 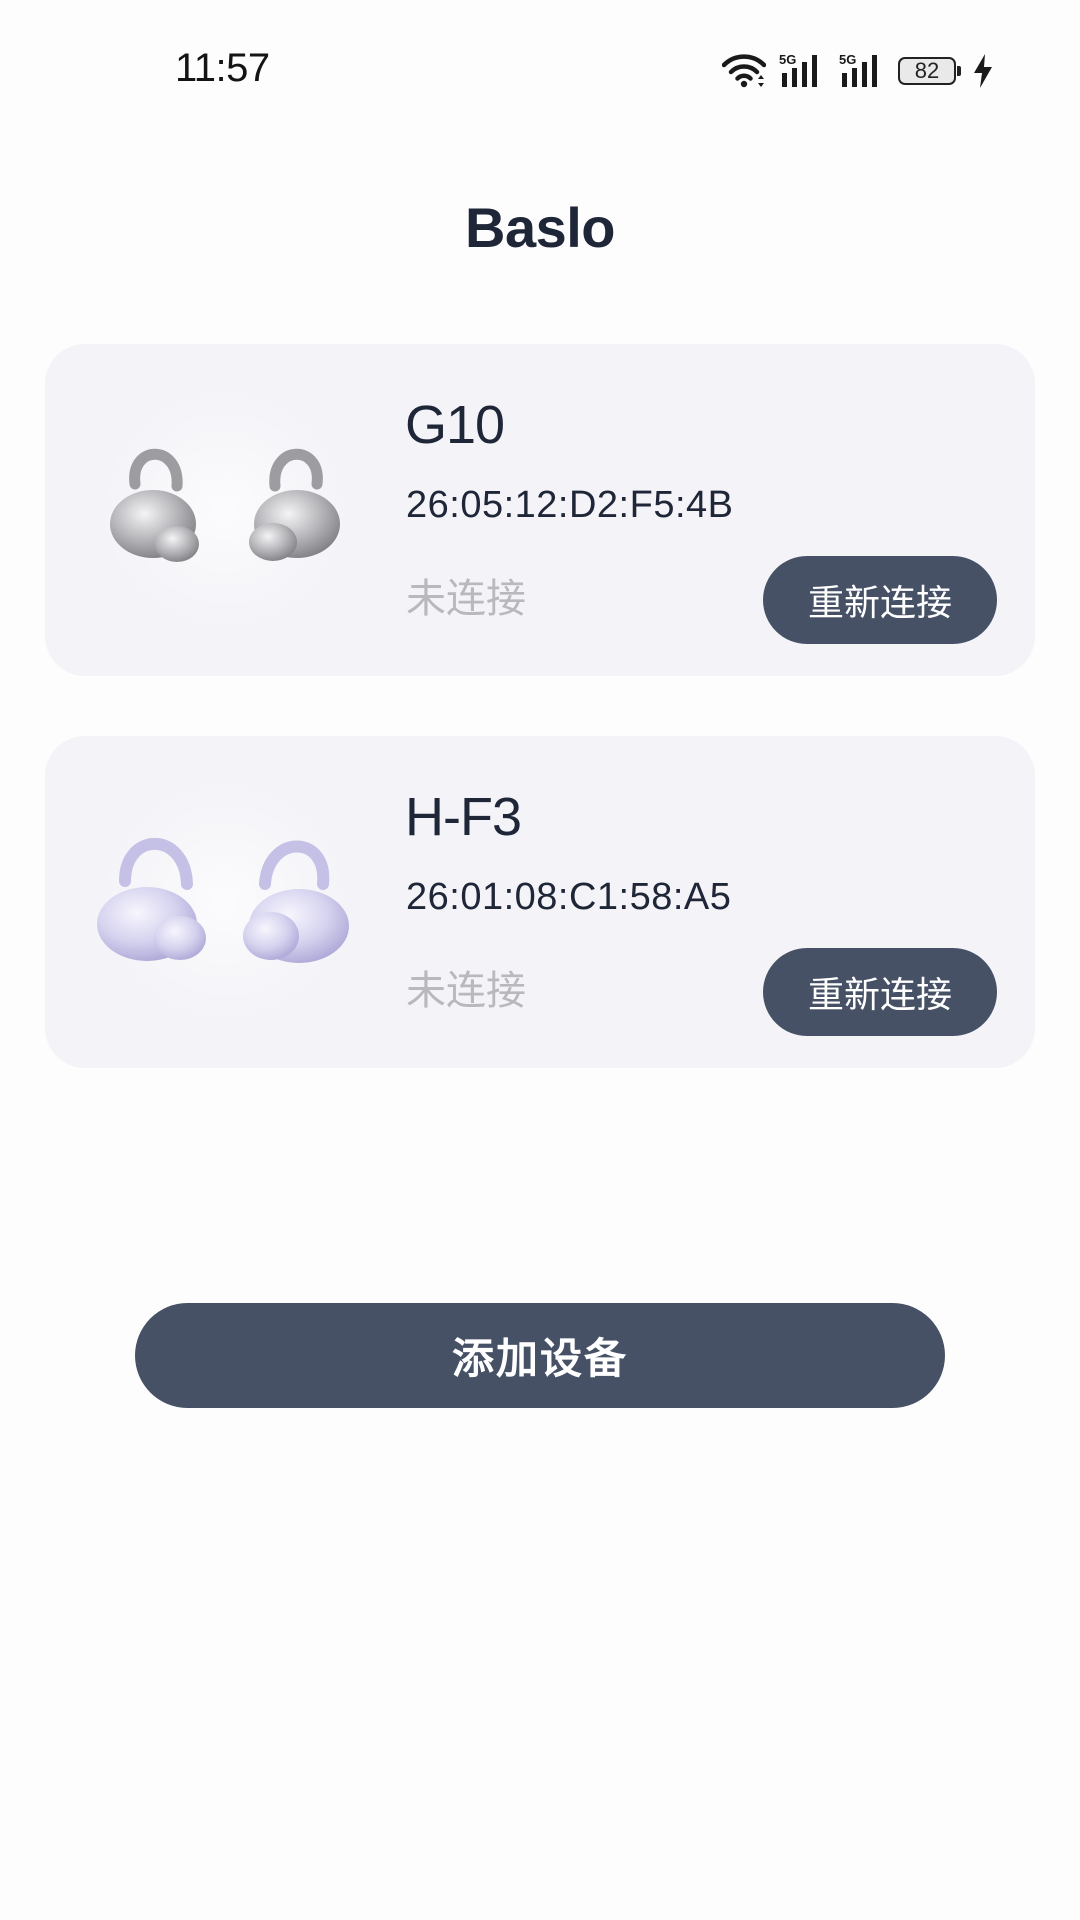 I want to click on add-device-button: 添加设备, so click(x=540, y=1355).